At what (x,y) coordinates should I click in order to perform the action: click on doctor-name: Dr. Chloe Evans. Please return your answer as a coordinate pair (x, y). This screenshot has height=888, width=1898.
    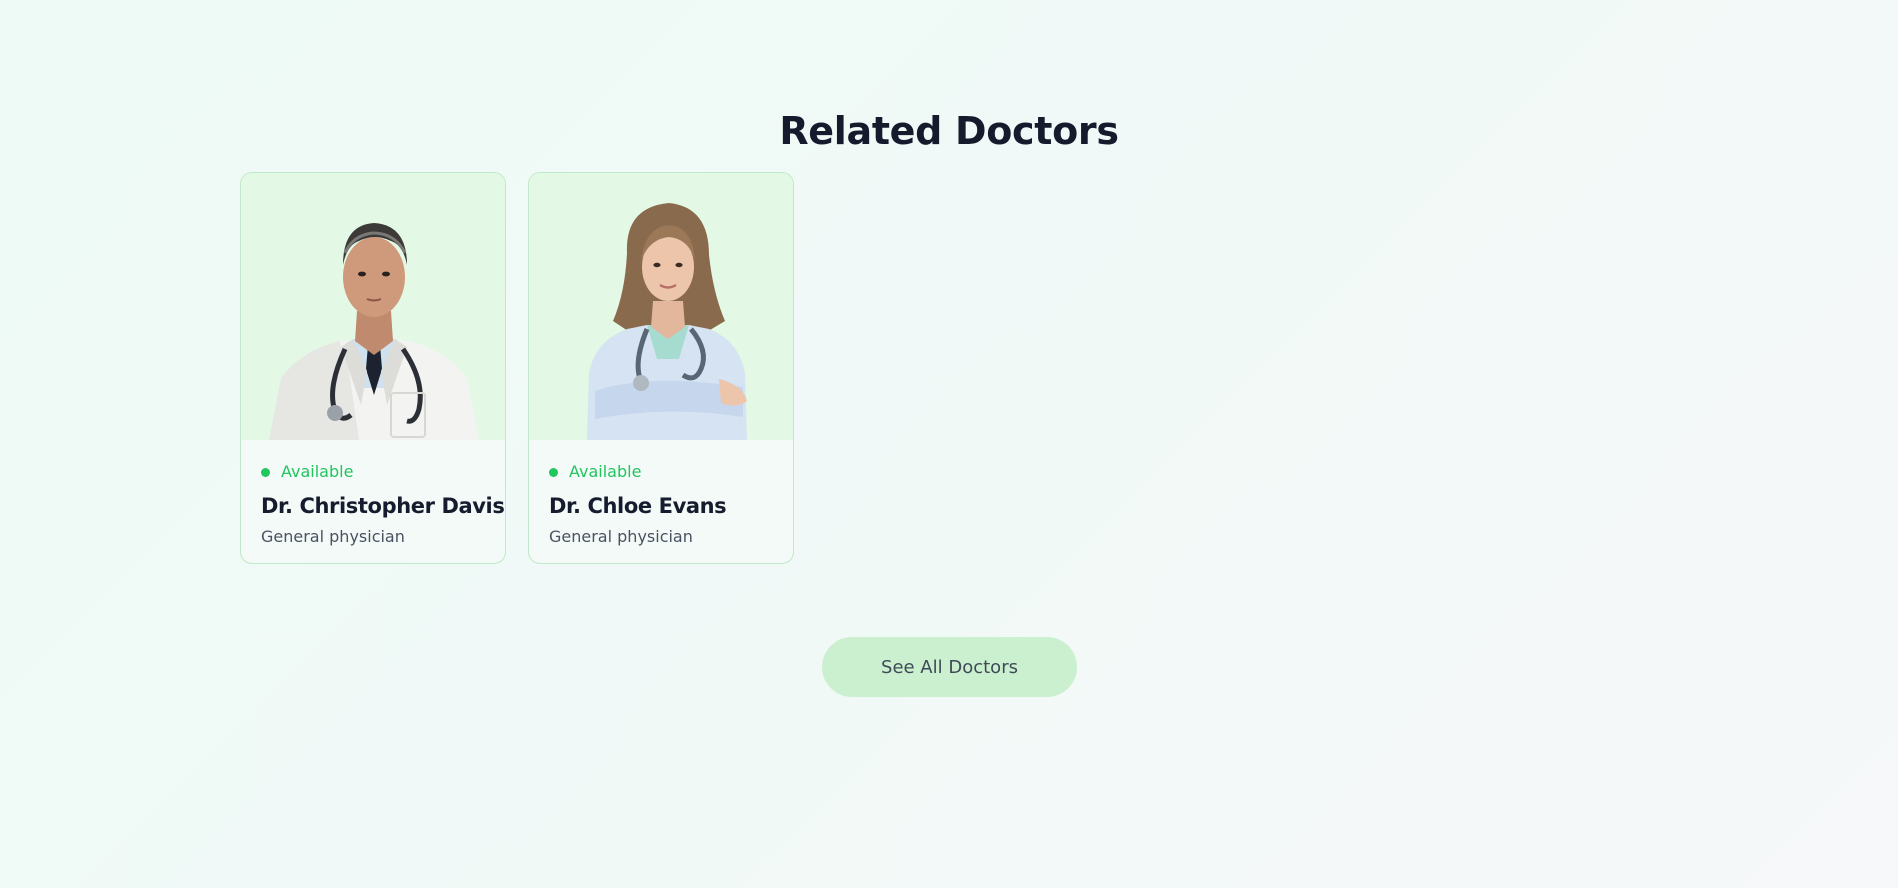
    Looking at the image, I should click on (638, 506).